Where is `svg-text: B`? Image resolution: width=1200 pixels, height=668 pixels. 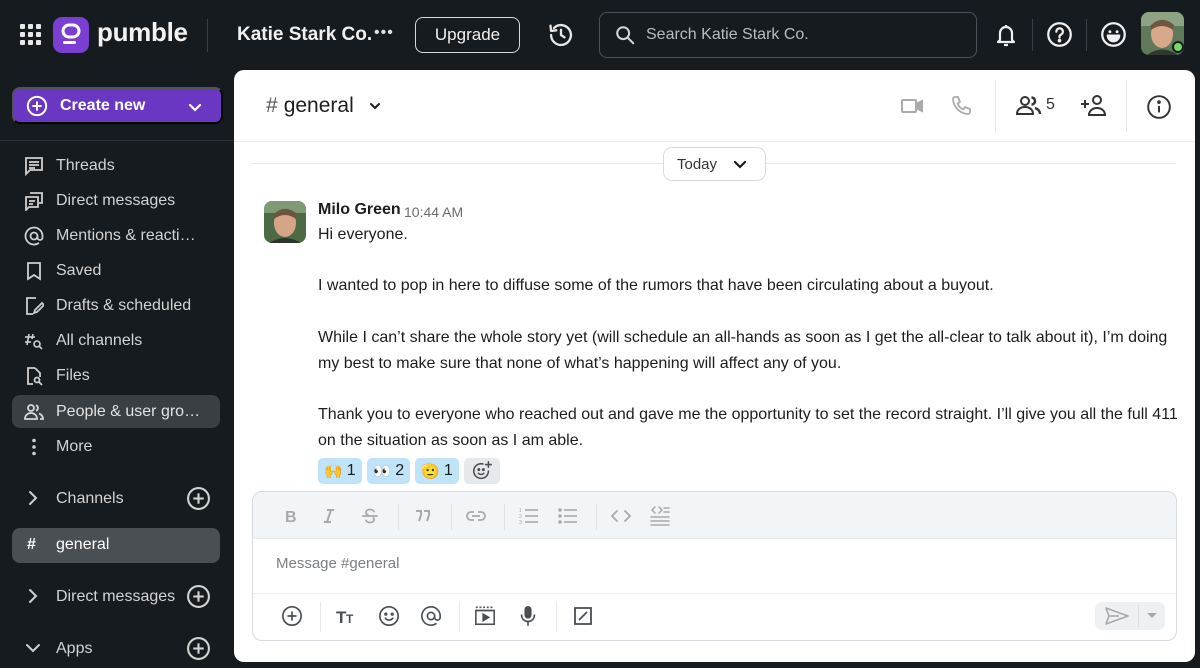 svg-text: B is located at coordinates (291, 516).